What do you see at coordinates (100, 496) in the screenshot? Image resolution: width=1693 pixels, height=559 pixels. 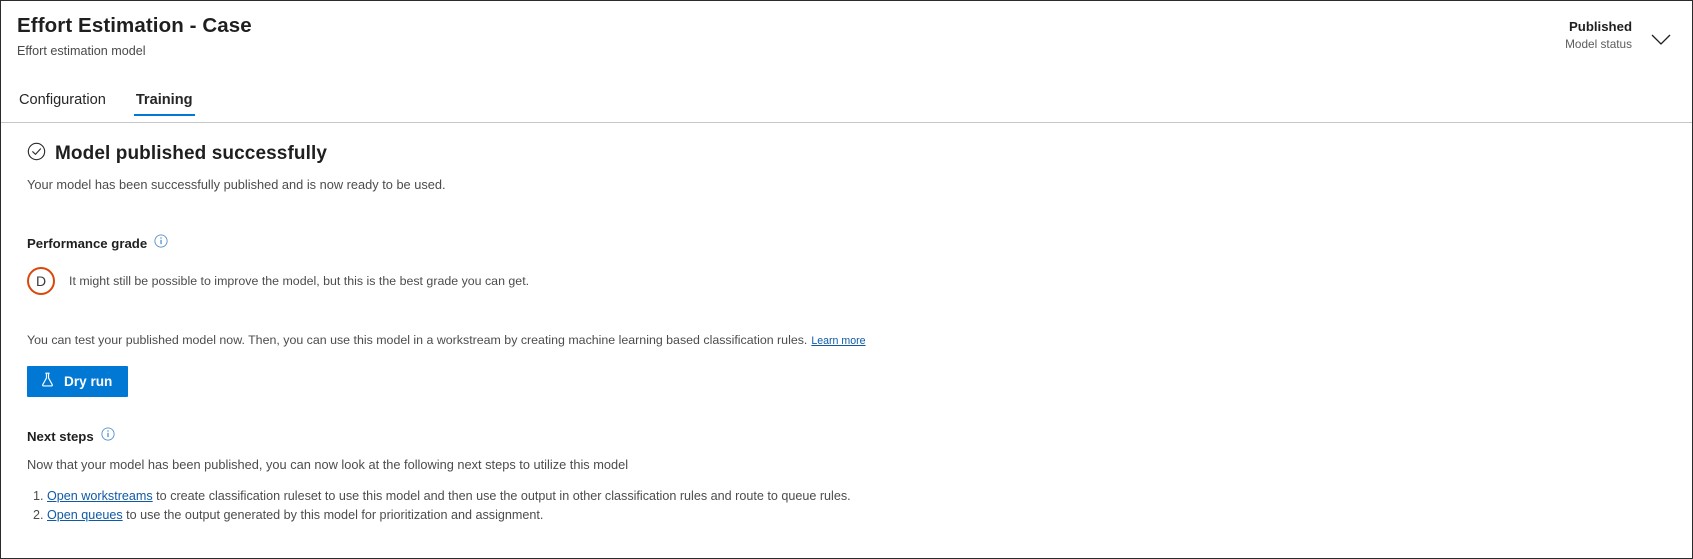 I see `open-workstreams-link: Open workstreams` at bounding box center [100, 496].